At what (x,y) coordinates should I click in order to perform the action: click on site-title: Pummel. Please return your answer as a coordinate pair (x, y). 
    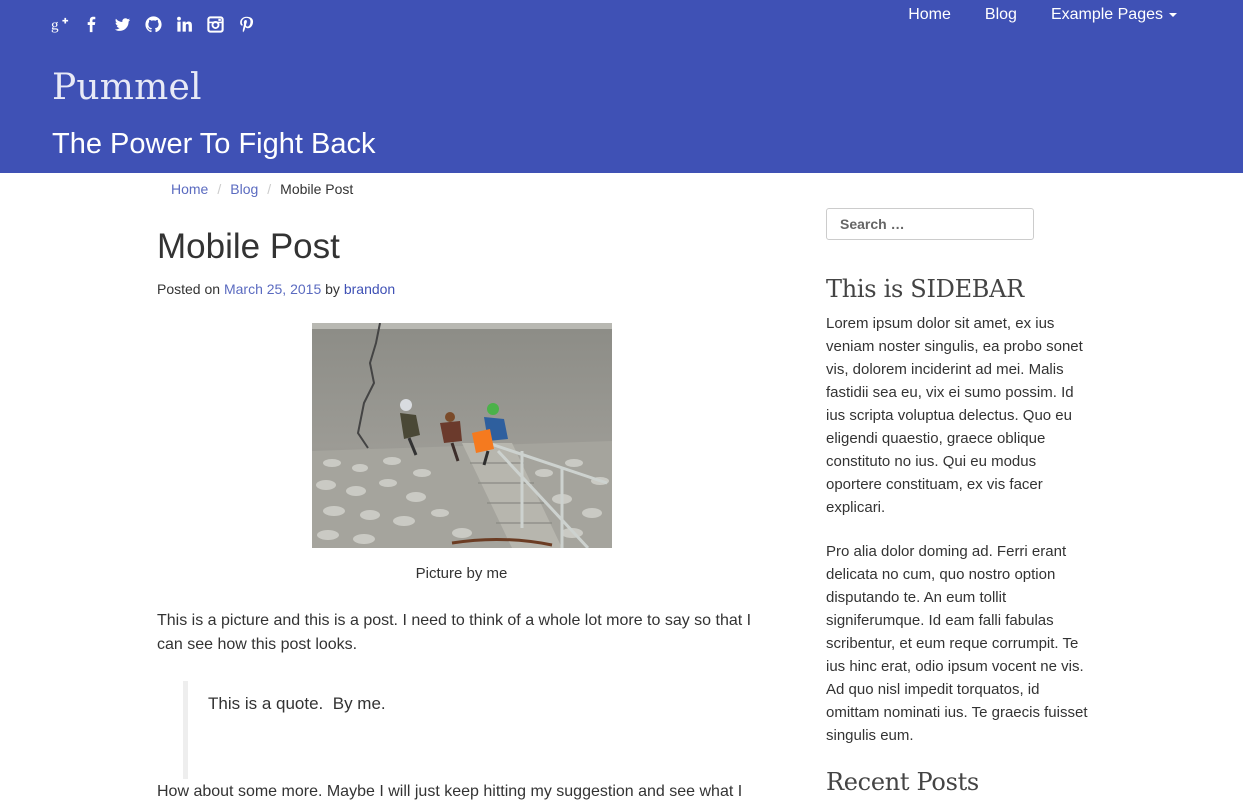
    Looking at the image, I should click on (127, 87).